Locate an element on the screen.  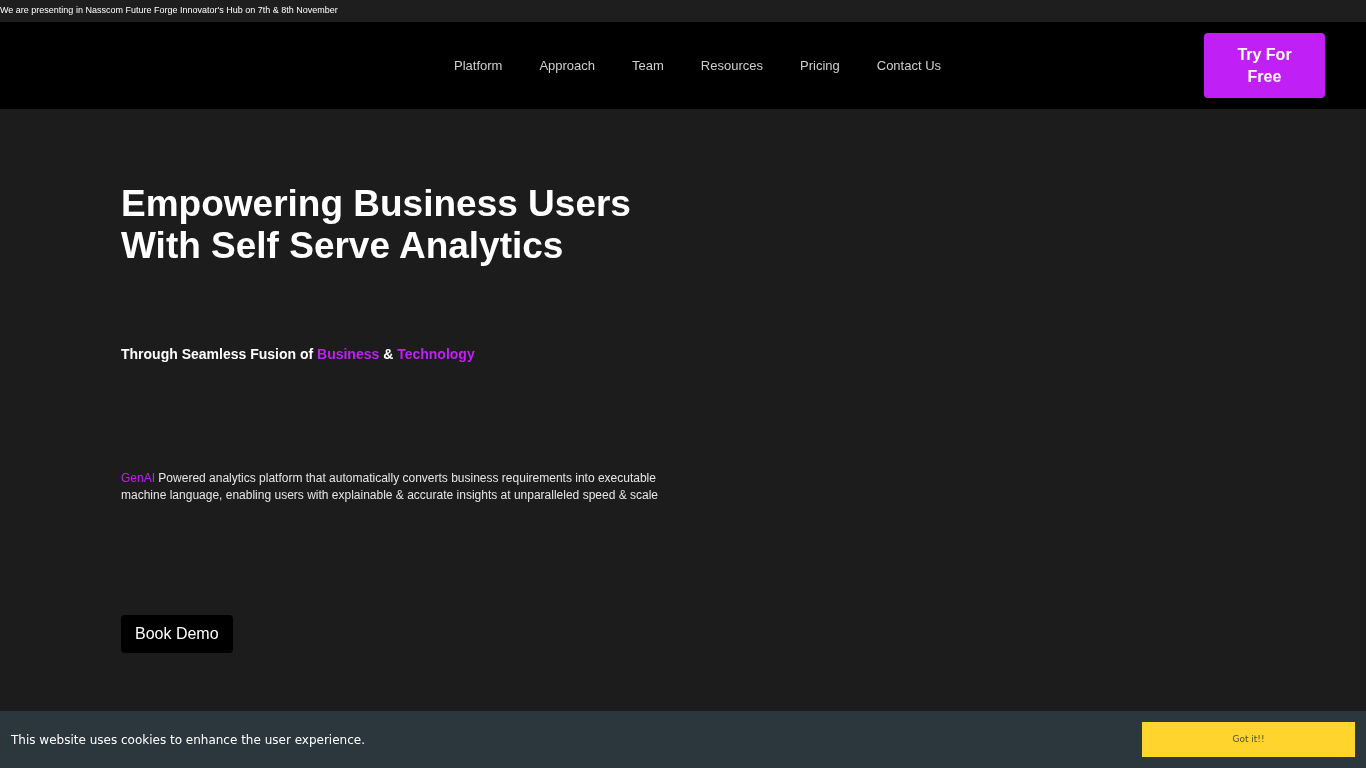
book-demo-button: Book Demo is located at coordinates (177, 634).